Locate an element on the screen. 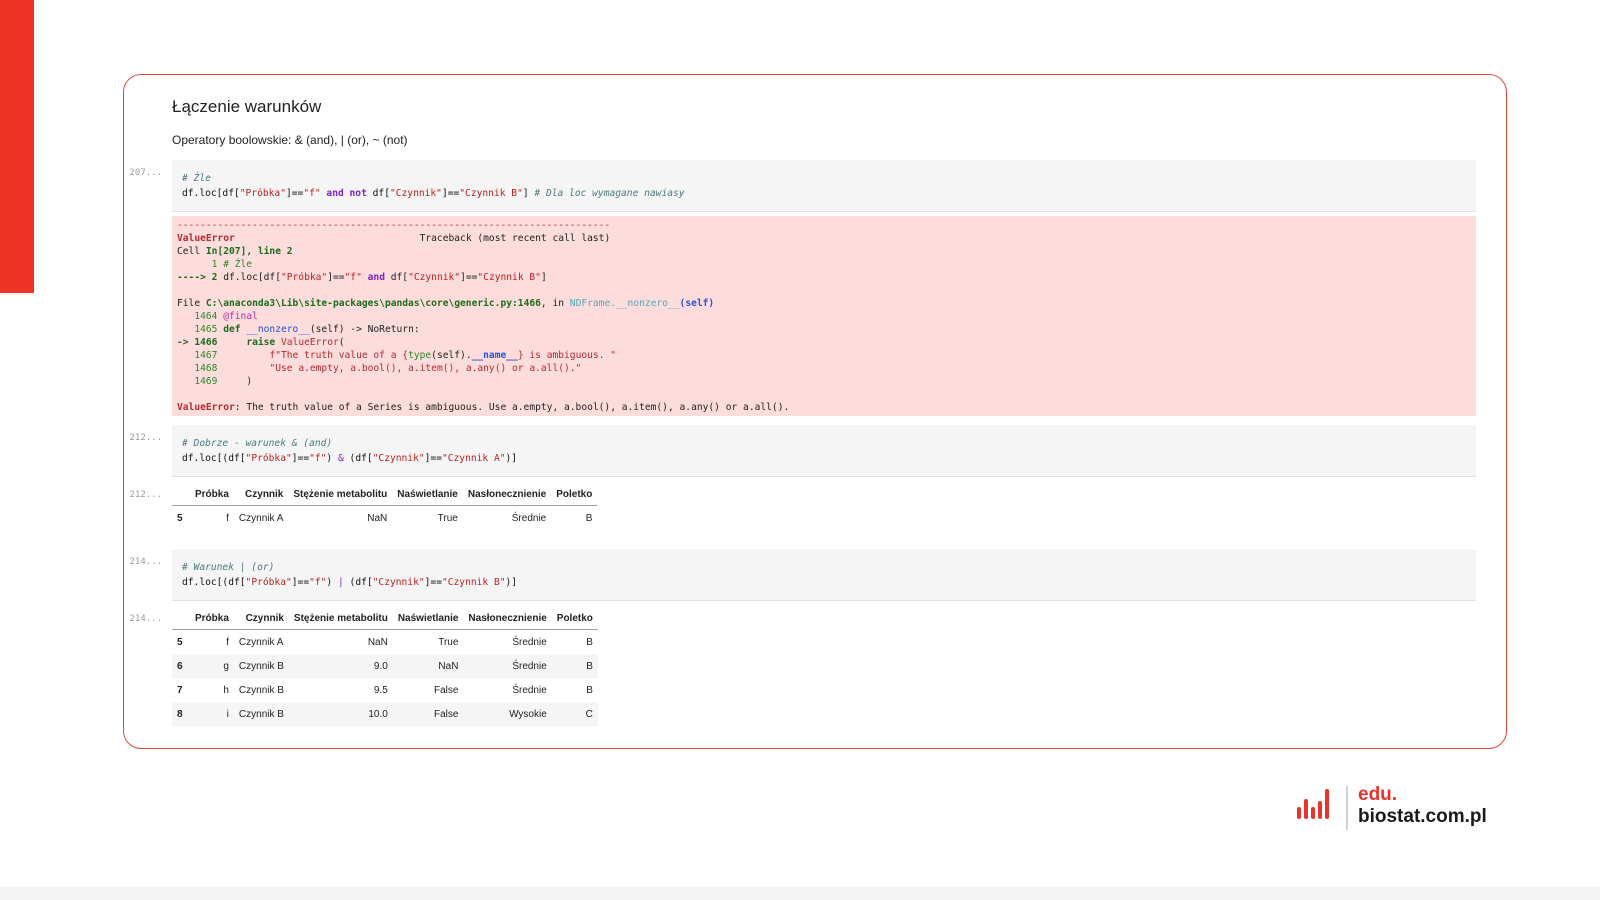 The width and height of the screenshot is (1600, 900). table-cell: h is located at coordinates (226, 690).